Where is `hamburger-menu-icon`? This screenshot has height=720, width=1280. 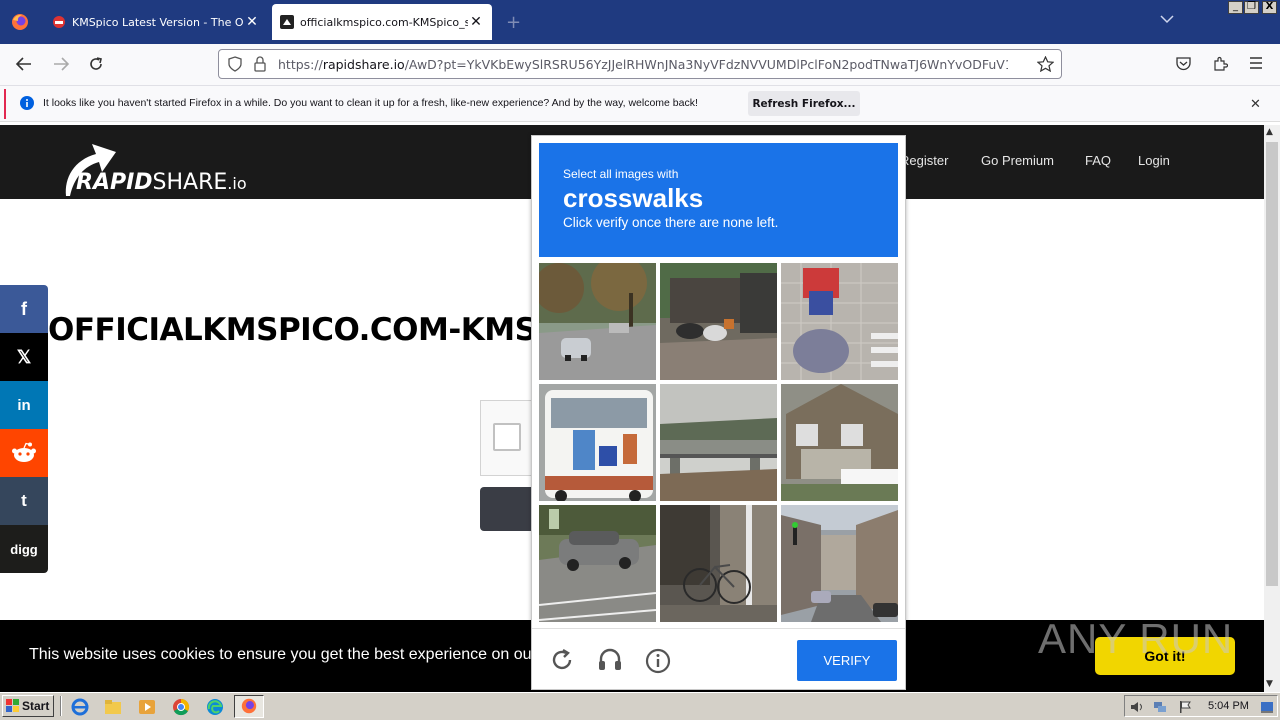
hamburger-menu-icon is located at coordinates (1256, 63).